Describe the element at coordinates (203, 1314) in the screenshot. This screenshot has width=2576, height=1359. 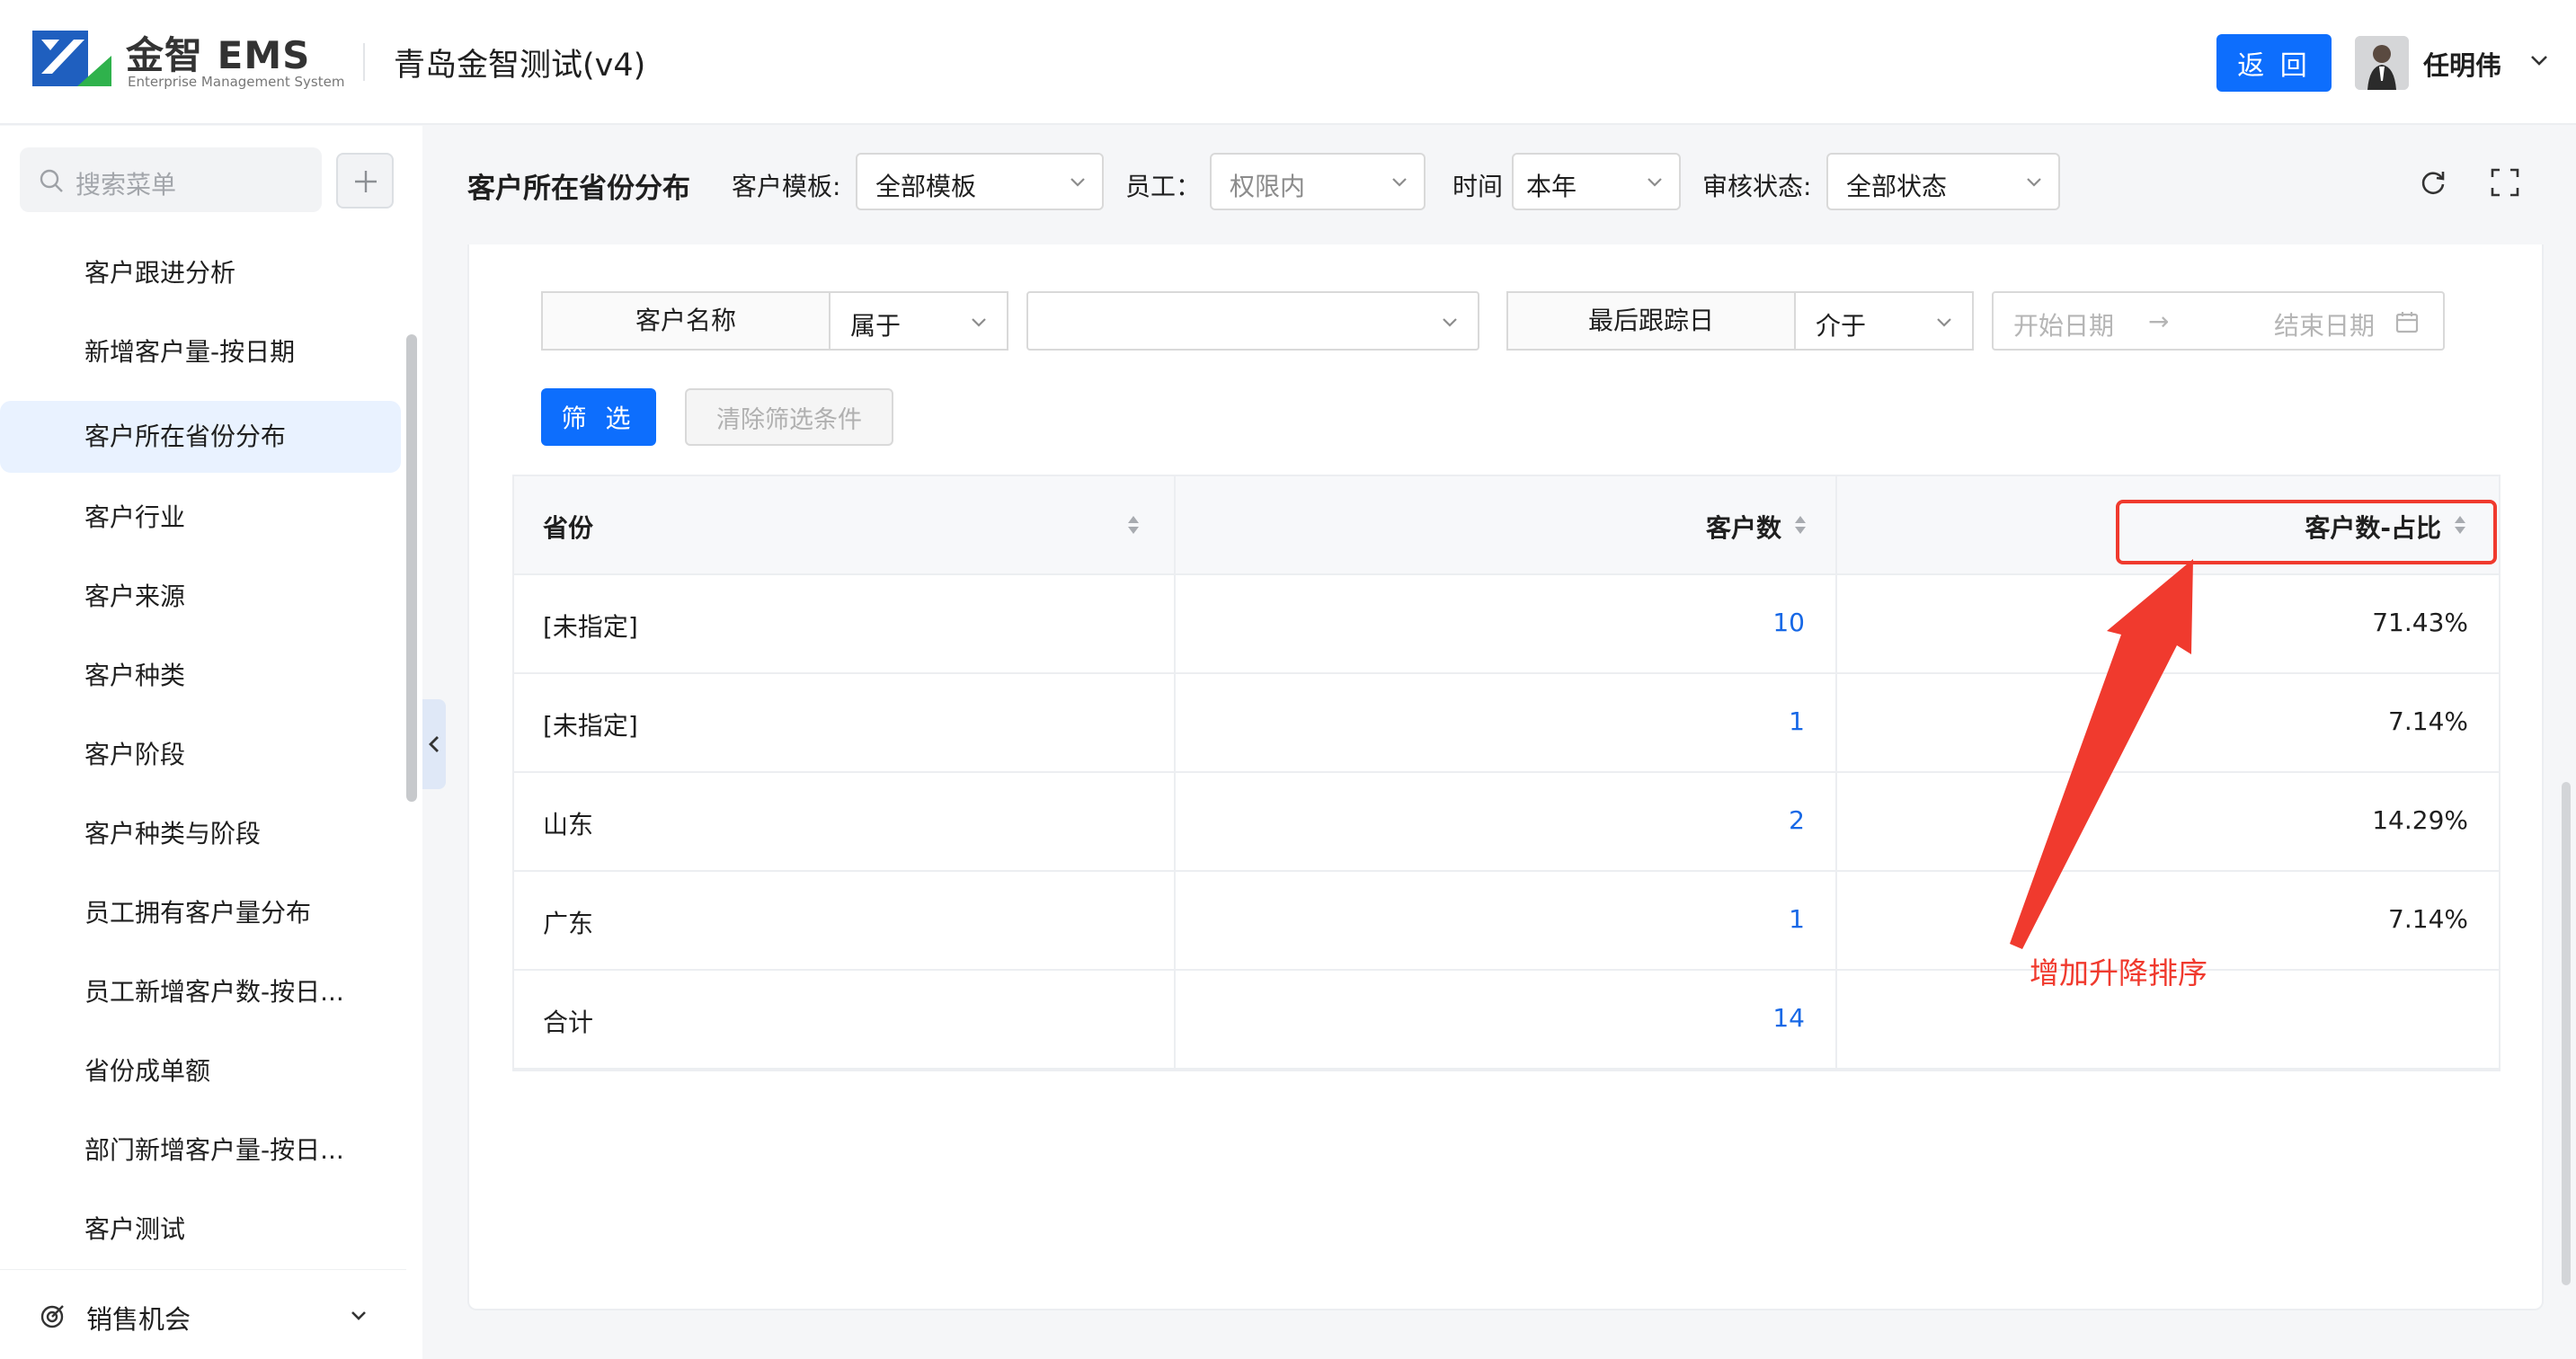
I see `sidebar-group-sales-opportunity: 销售机会` at that location.